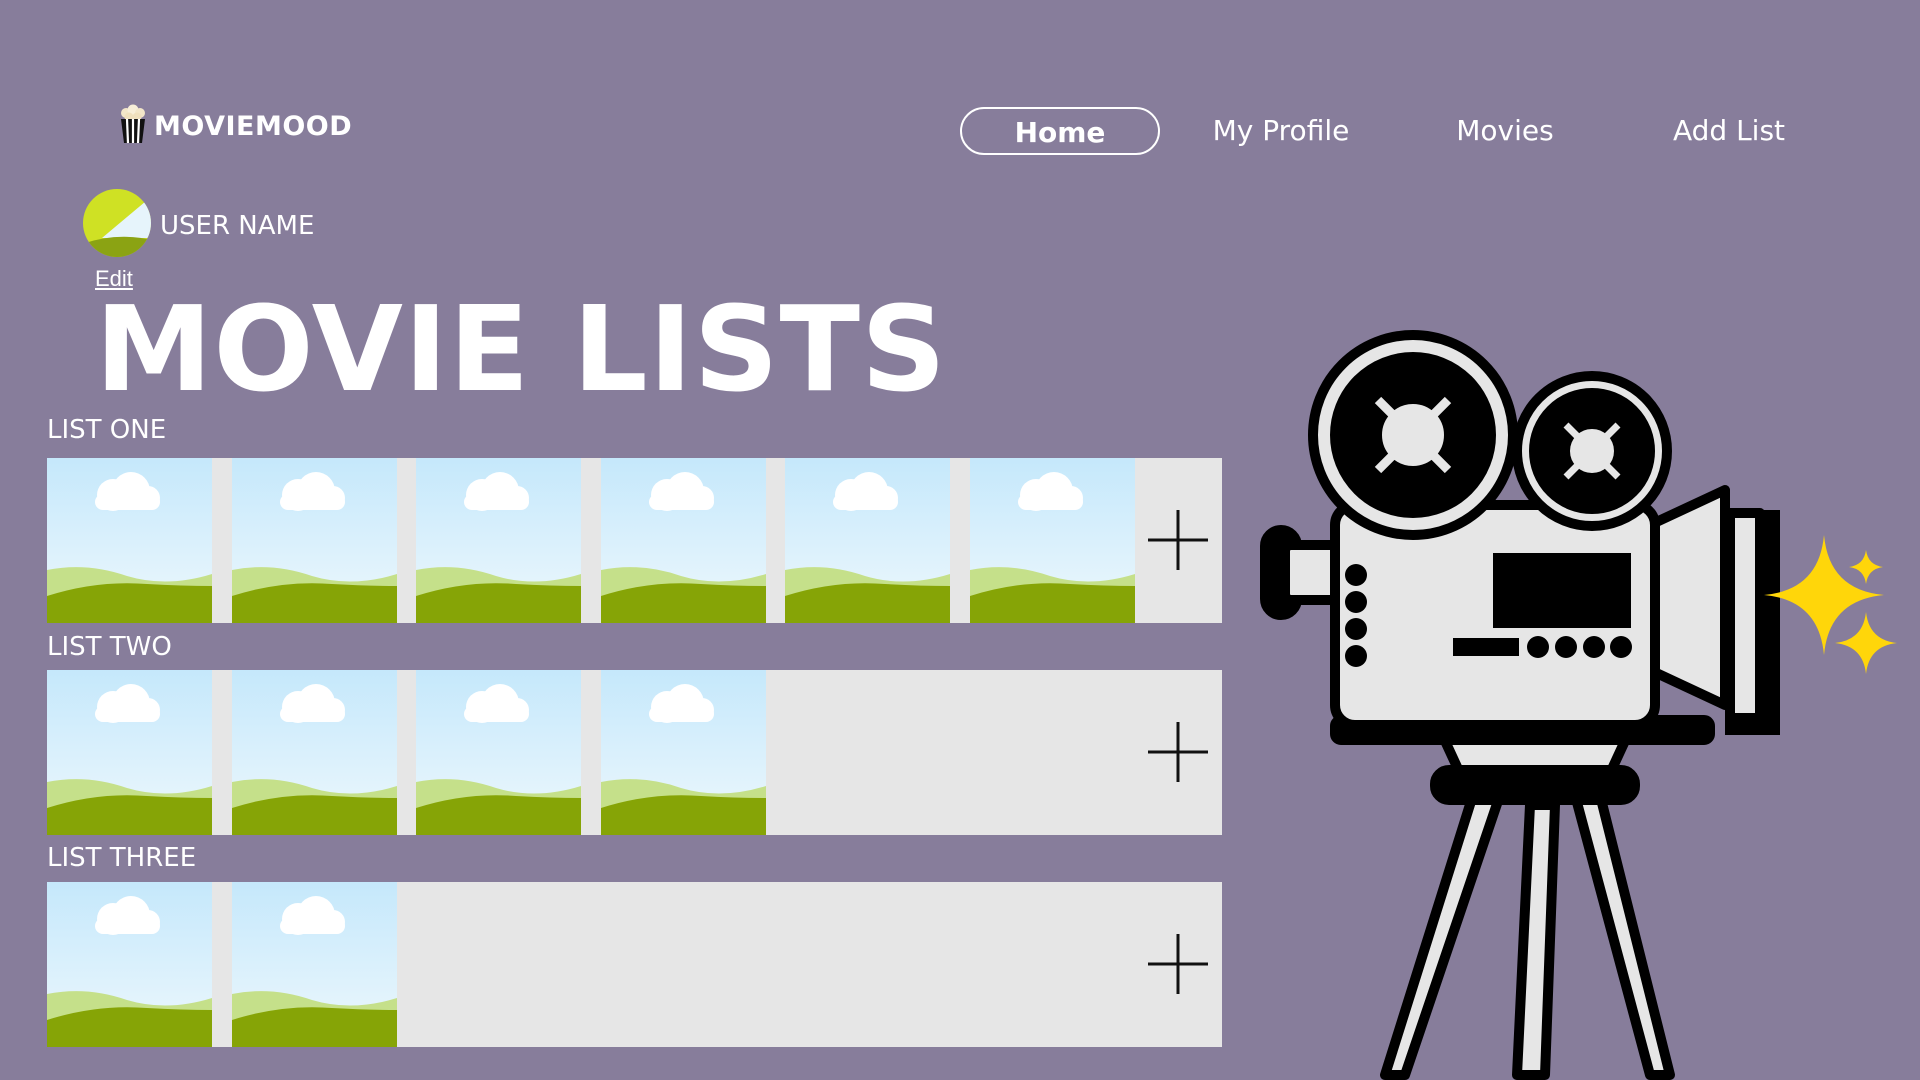 This screenshot has height=1080, width=1920. I want to click on nav-home: Home, so click(1060, 131).